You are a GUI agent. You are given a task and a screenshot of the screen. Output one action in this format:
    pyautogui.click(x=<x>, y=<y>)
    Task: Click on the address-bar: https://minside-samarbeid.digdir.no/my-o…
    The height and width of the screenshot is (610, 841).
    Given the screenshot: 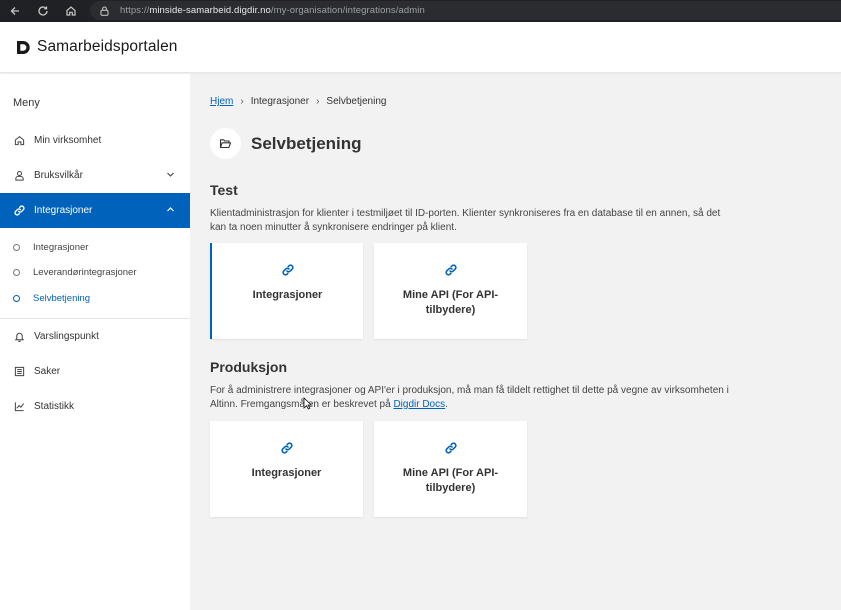 What is the action you would take?
    pyautogui.click(x=465, y=10)
    